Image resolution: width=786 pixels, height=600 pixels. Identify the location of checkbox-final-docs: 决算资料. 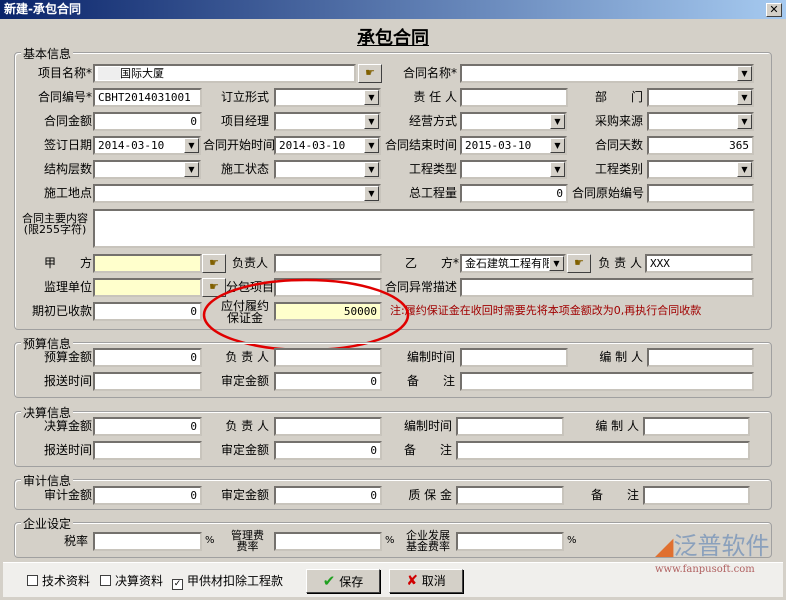
(131, 581).